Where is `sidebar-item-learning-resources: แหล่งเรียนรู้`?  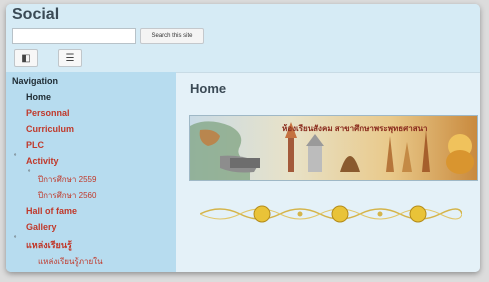
sidebar-item-learning-resources: แหล่งเรียนรู้ is located at coordinates (49, 245).